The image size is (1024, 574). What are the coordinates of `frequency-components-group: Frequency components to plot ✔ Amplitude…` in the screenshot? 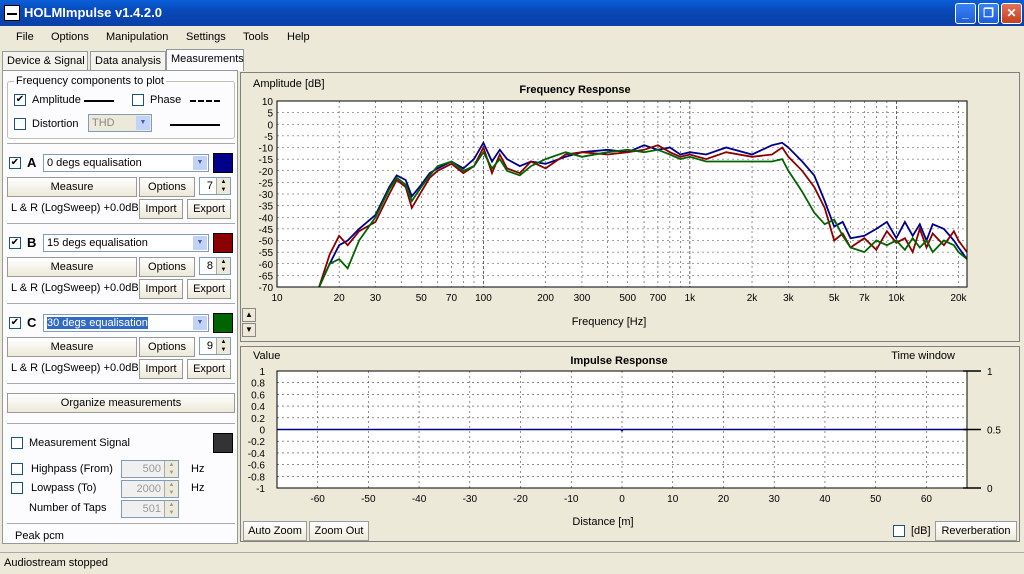 It's located at (121, 107).